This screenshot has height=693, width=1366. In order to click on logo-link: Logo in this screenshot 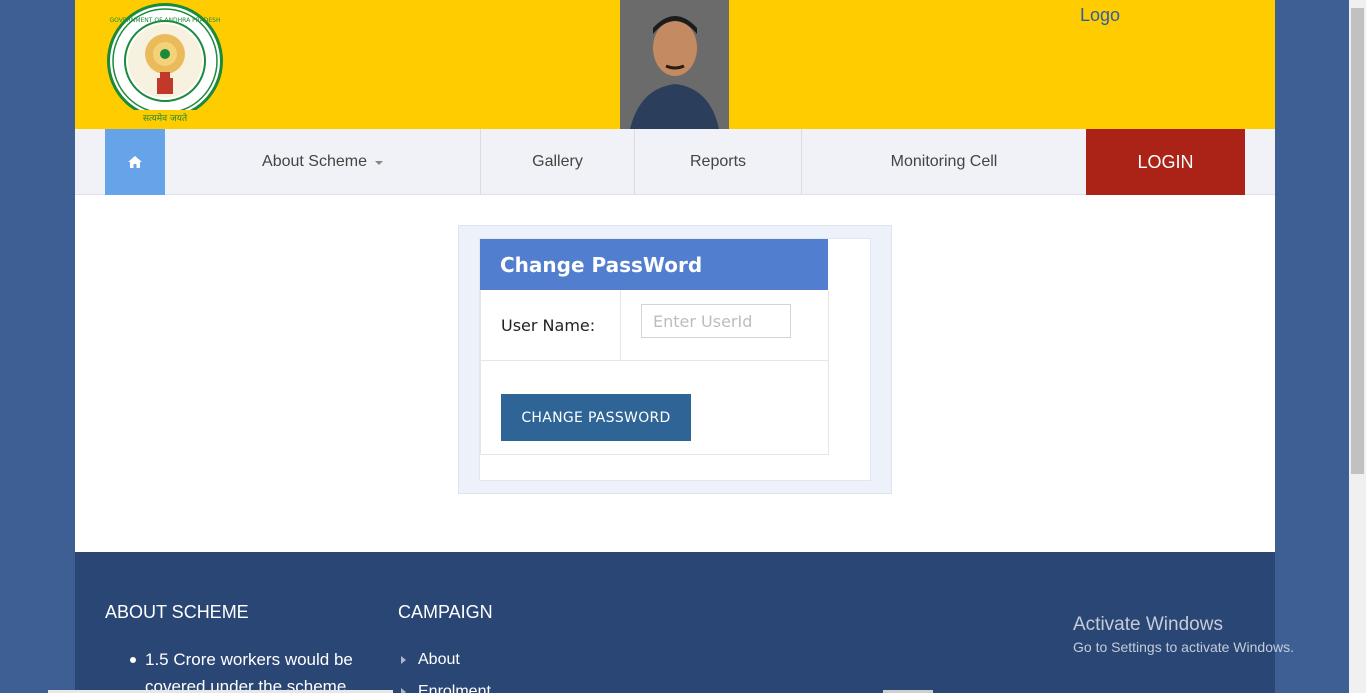, I will do `click(1100, 15)`.